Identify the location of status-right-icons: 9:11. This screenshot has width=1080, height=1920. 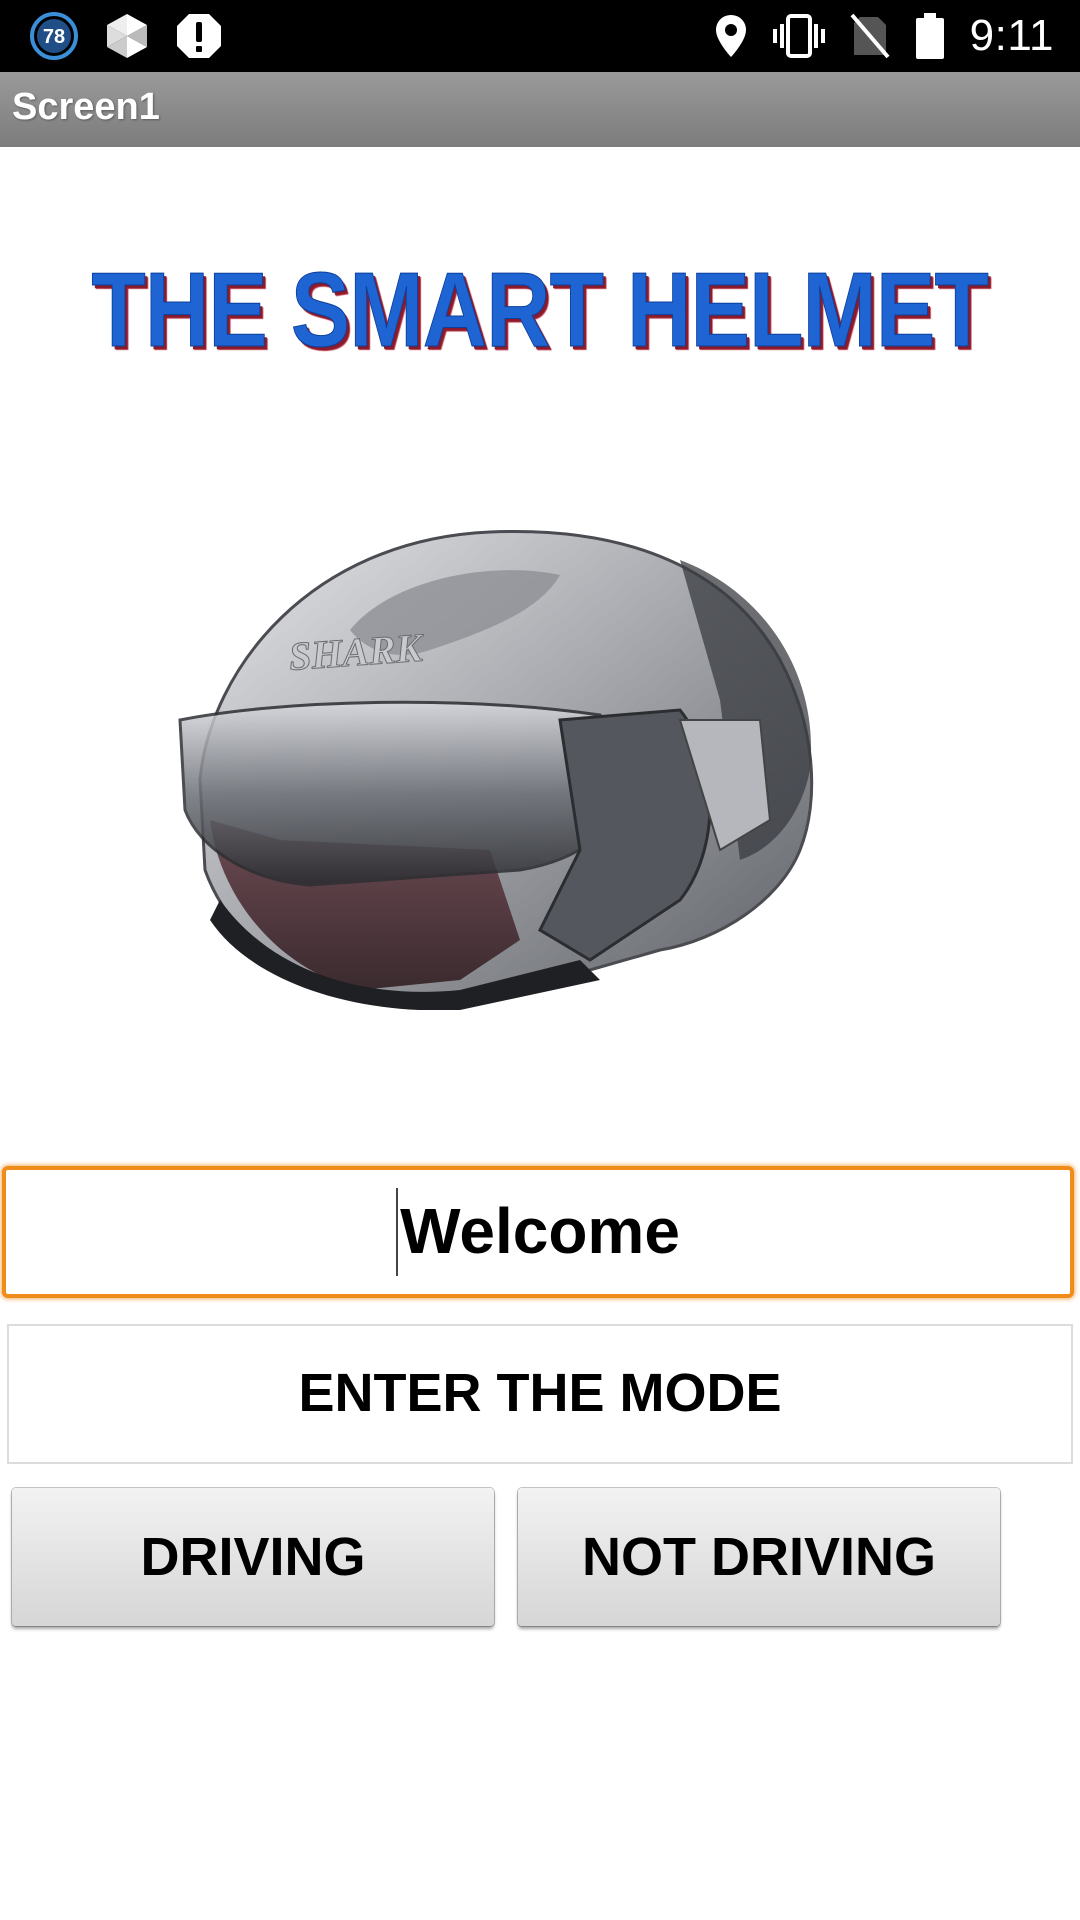
(884, 36).